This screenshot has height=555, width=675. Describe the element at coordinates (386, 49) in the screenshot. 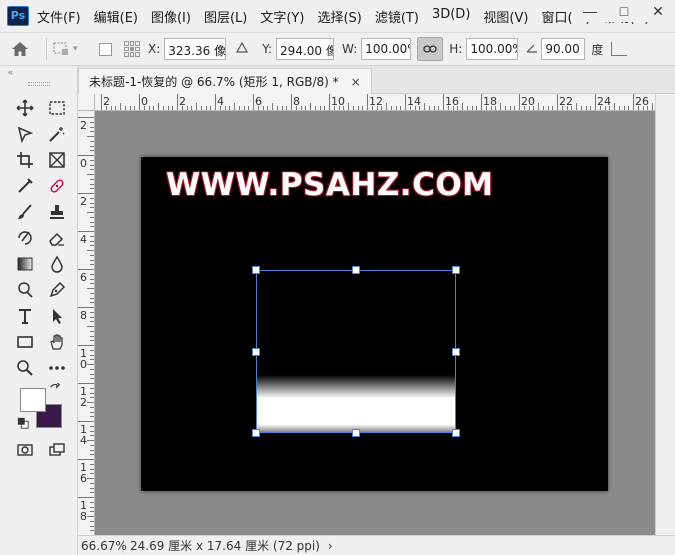

I see `width-input: 100.00%` at that location.